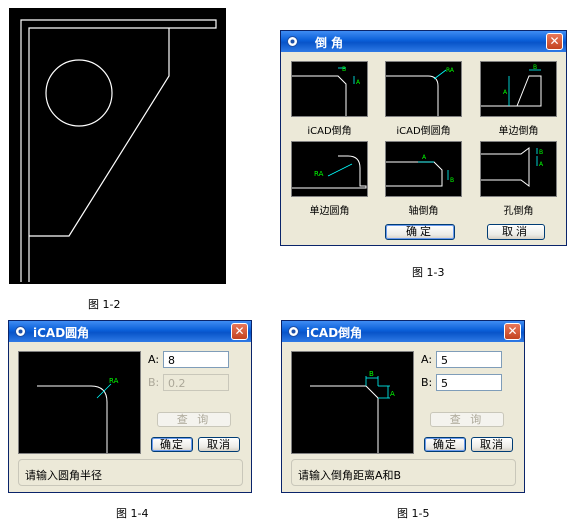  I want to click on option-label: iCAD倒角, so click(329, 131).